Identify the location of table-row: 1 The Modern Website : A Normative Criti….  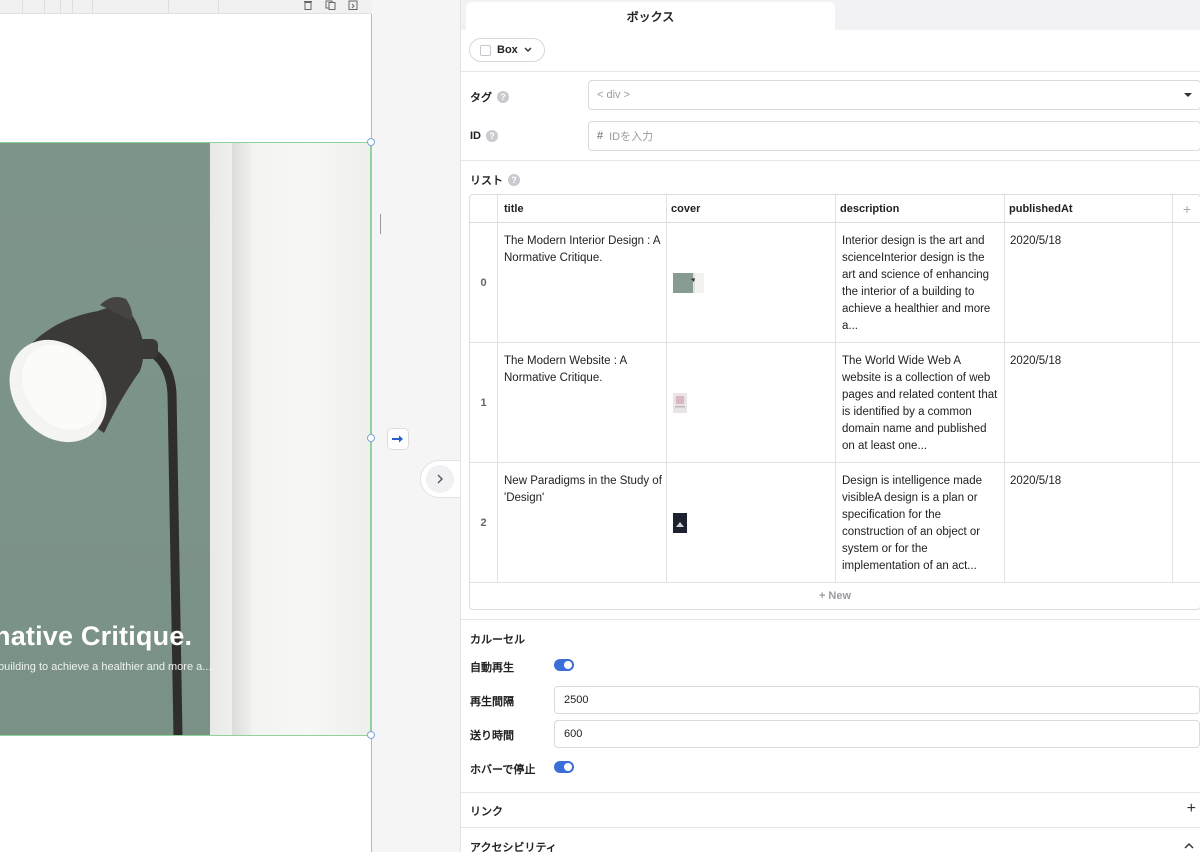
(835, 403).